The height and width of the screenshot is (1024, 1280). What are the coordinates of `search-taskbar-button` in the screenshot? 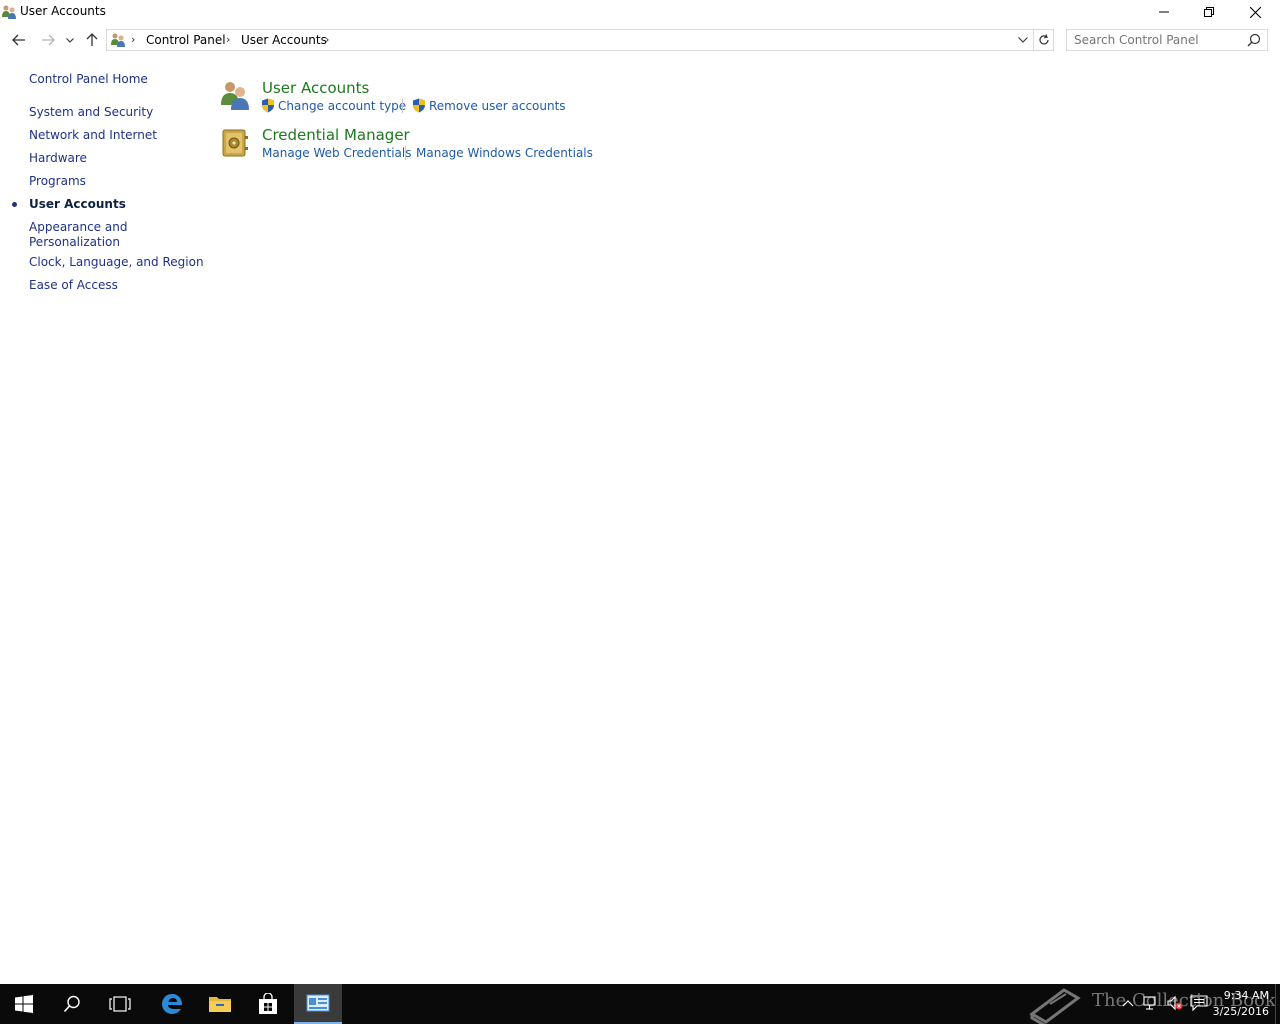 It's located at (72, 1004).